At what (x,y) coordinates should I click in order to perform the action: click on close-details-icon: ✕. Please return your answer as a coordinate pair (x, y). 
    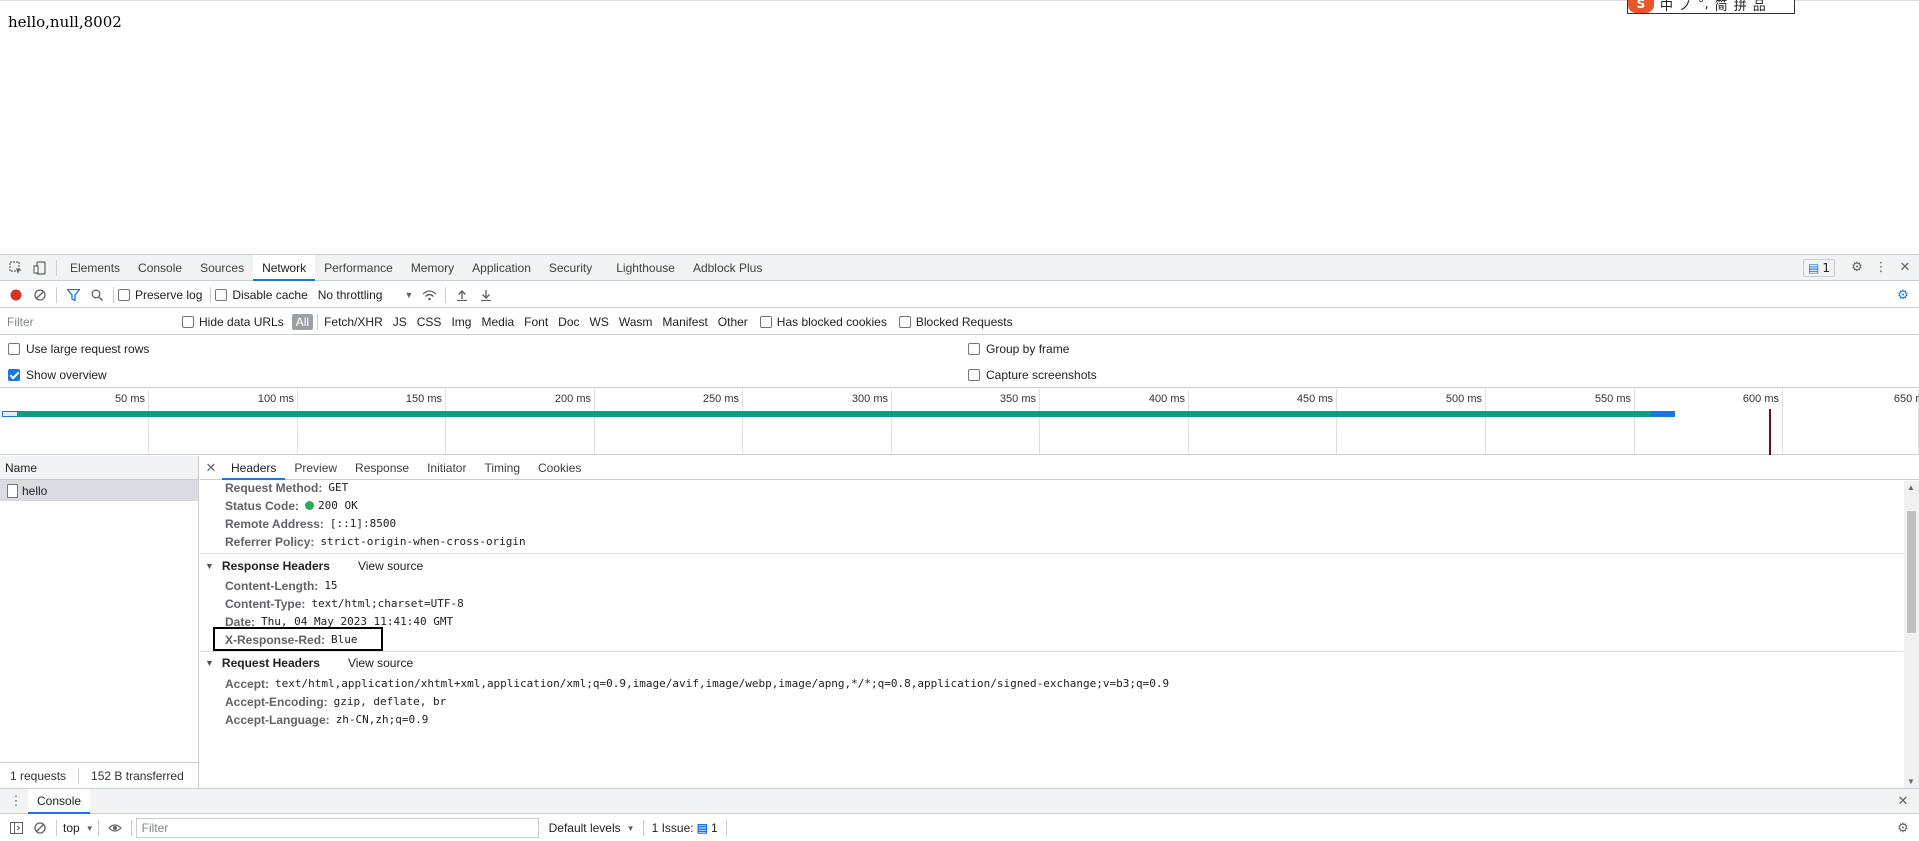
    Looking at the image, I should click on (211, 468).